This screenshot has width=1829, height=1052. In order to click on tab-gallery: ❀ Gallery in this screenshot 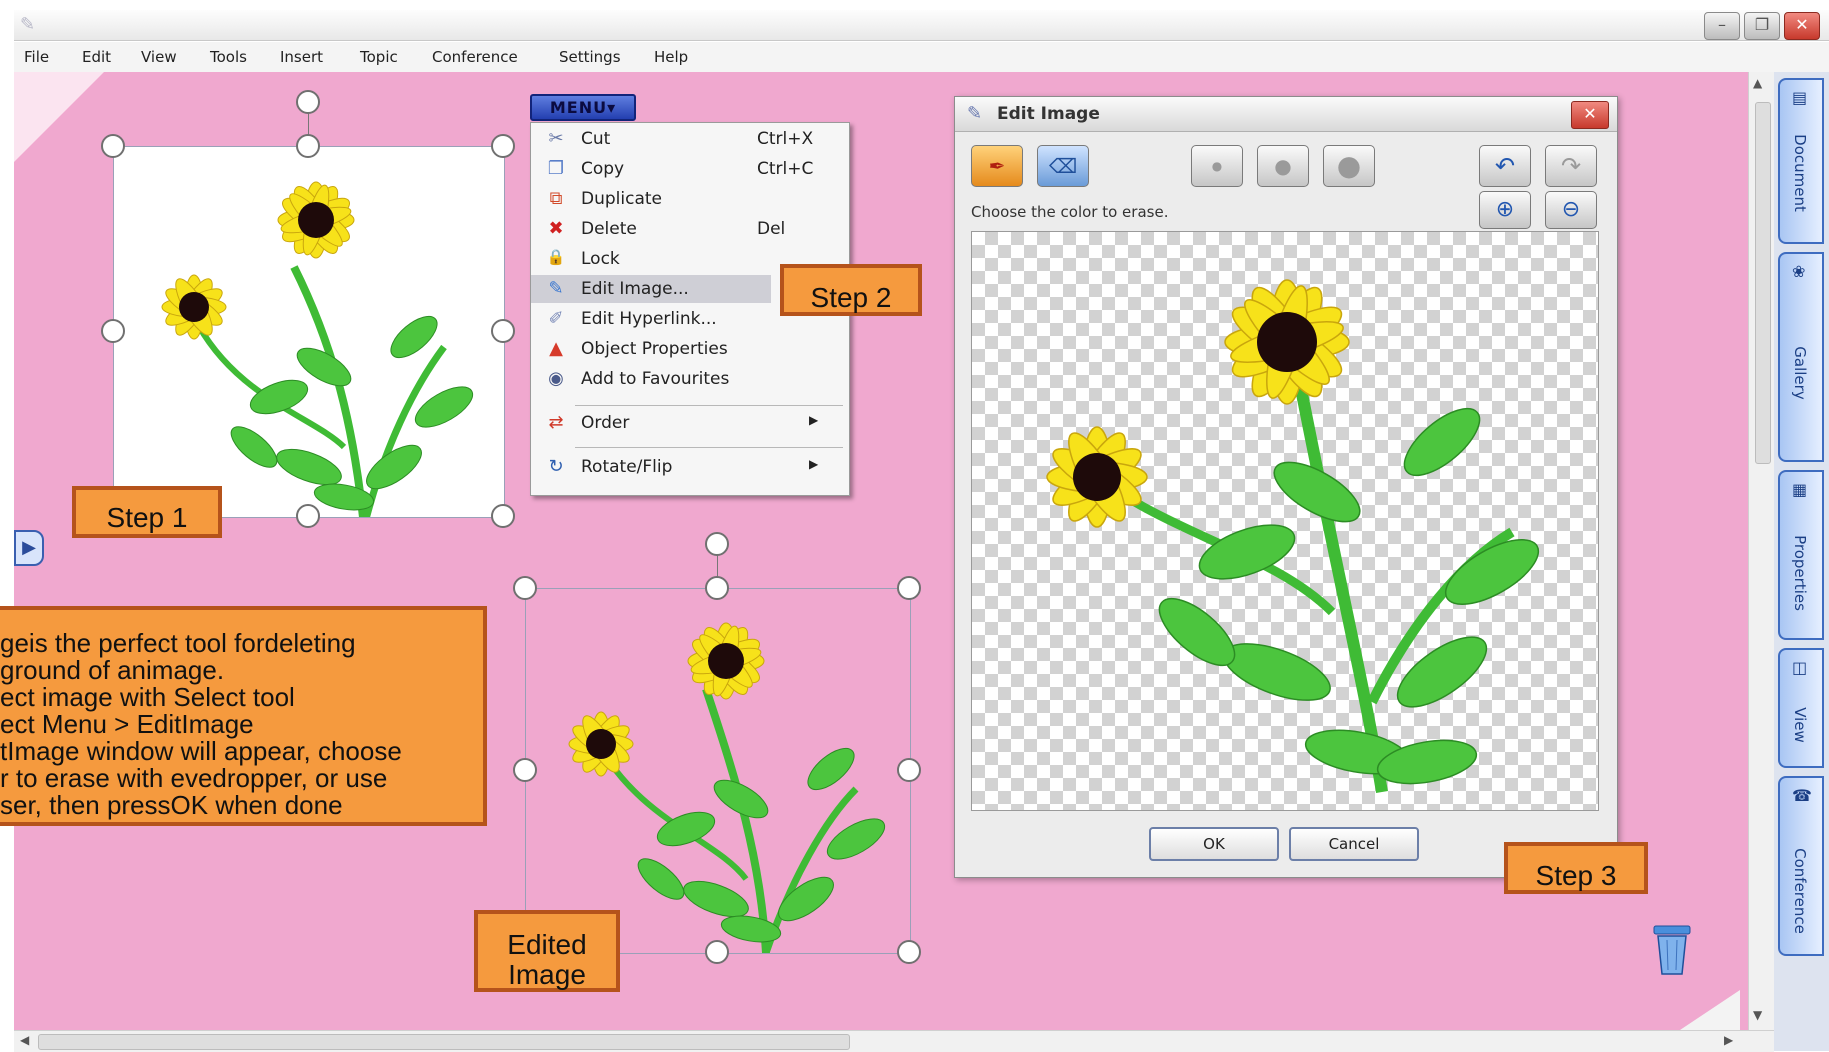, I will do `click(1801, 357)`.